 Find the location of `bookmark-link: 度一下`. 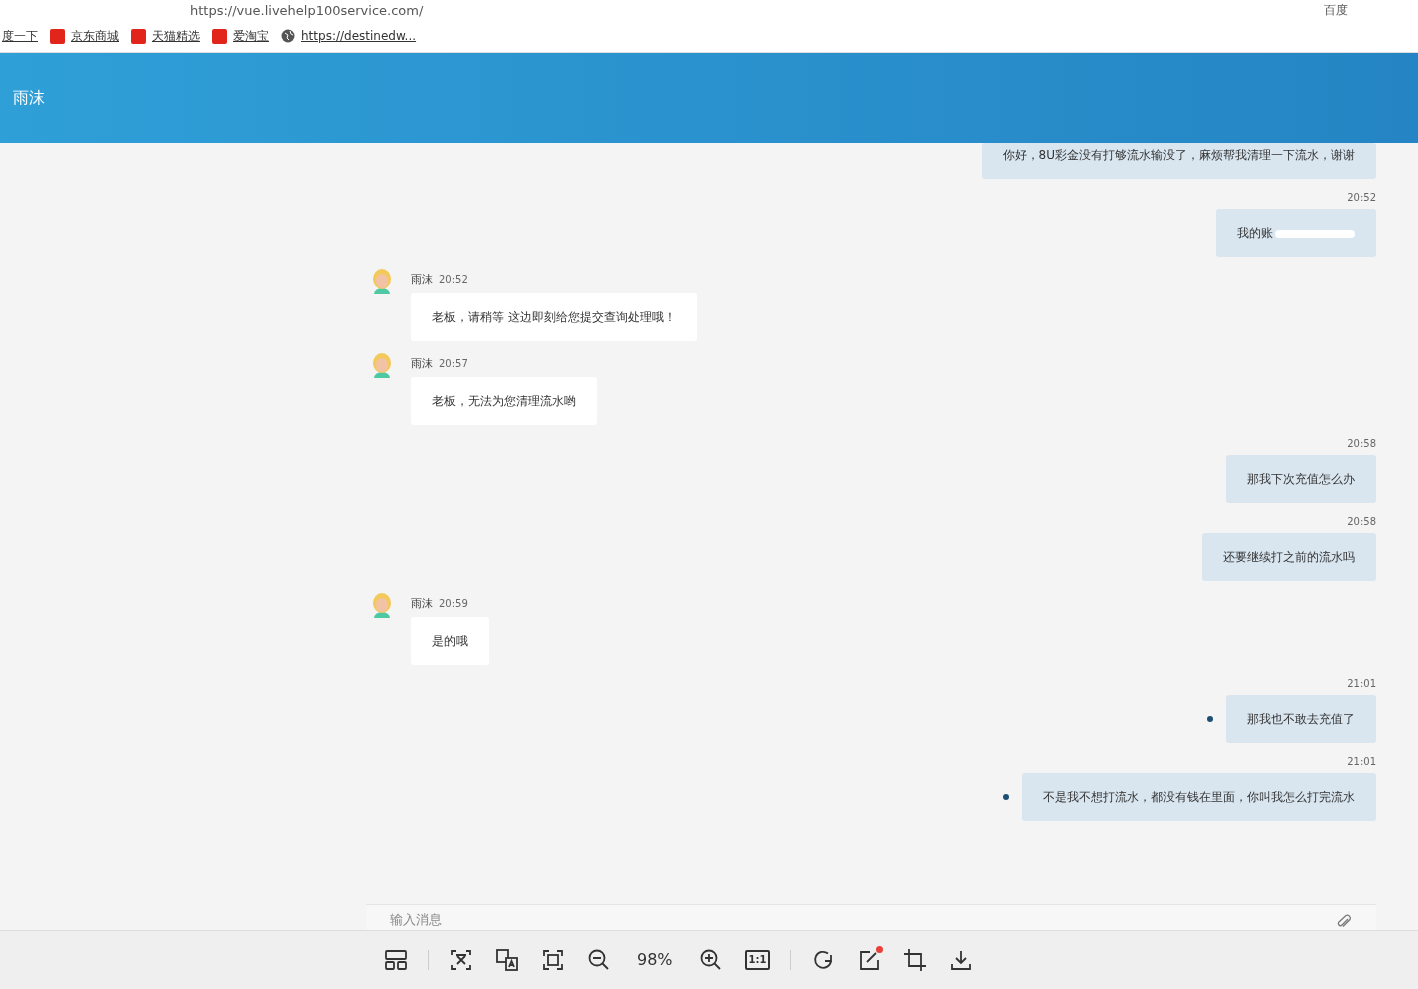

bookmark-link: 度一下 is located at coordinates (20, 36).